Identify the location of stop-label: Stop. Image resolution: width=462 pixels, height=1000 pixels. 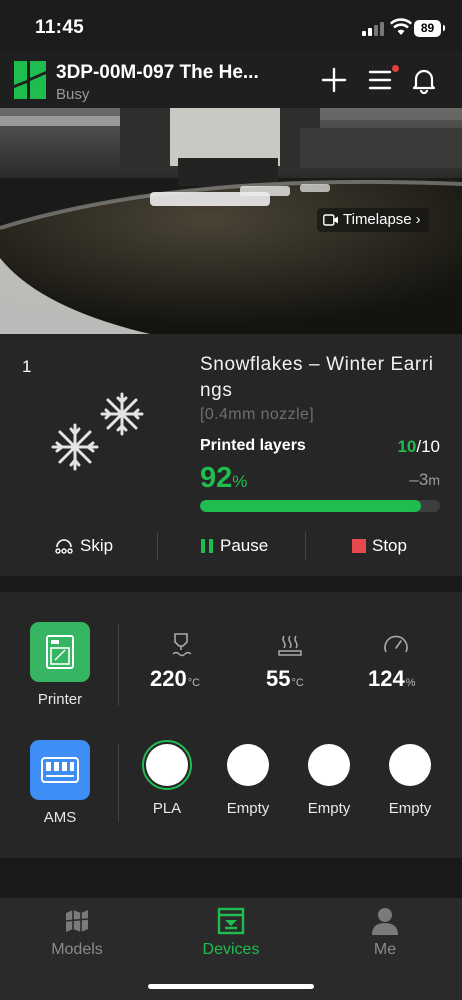
(389, 545).